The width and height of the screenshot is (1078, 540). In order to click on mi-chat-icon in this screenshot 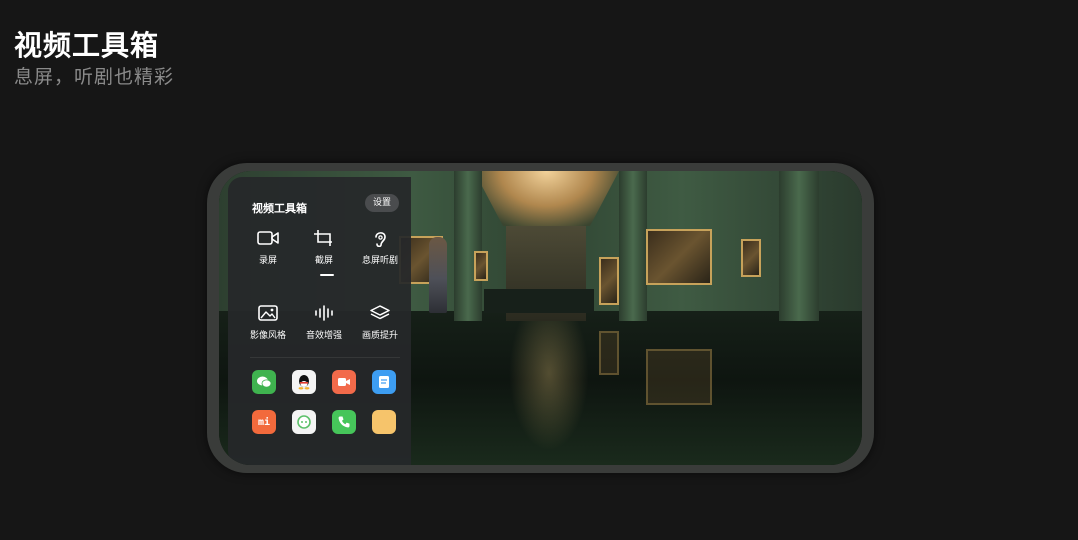, I will do `click(304, 422)`.